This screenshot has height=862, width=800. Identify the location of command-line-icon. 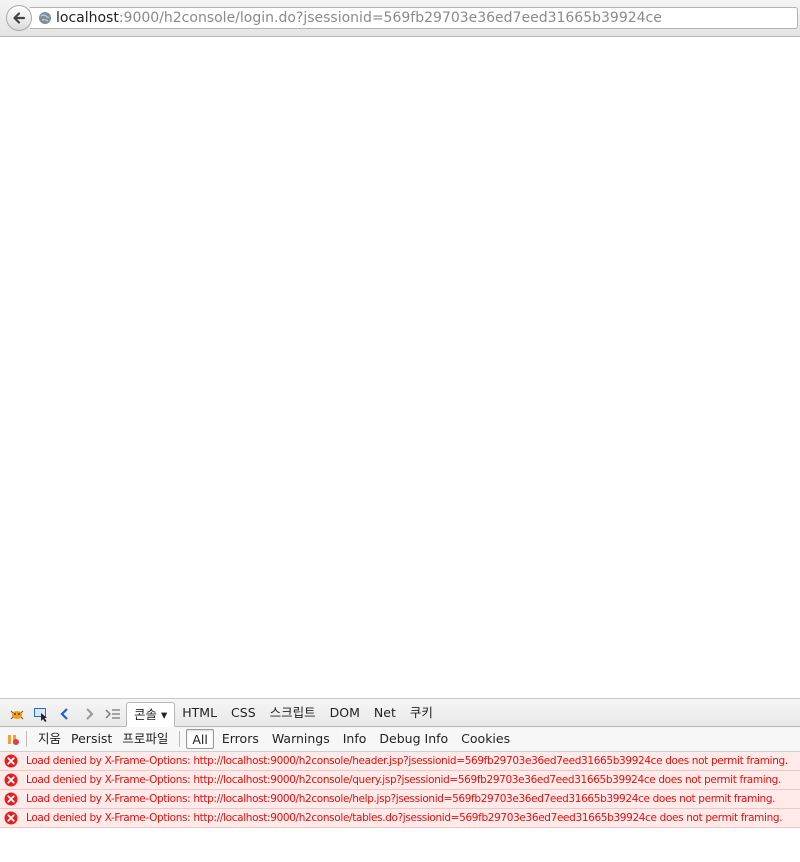
(112, 714).